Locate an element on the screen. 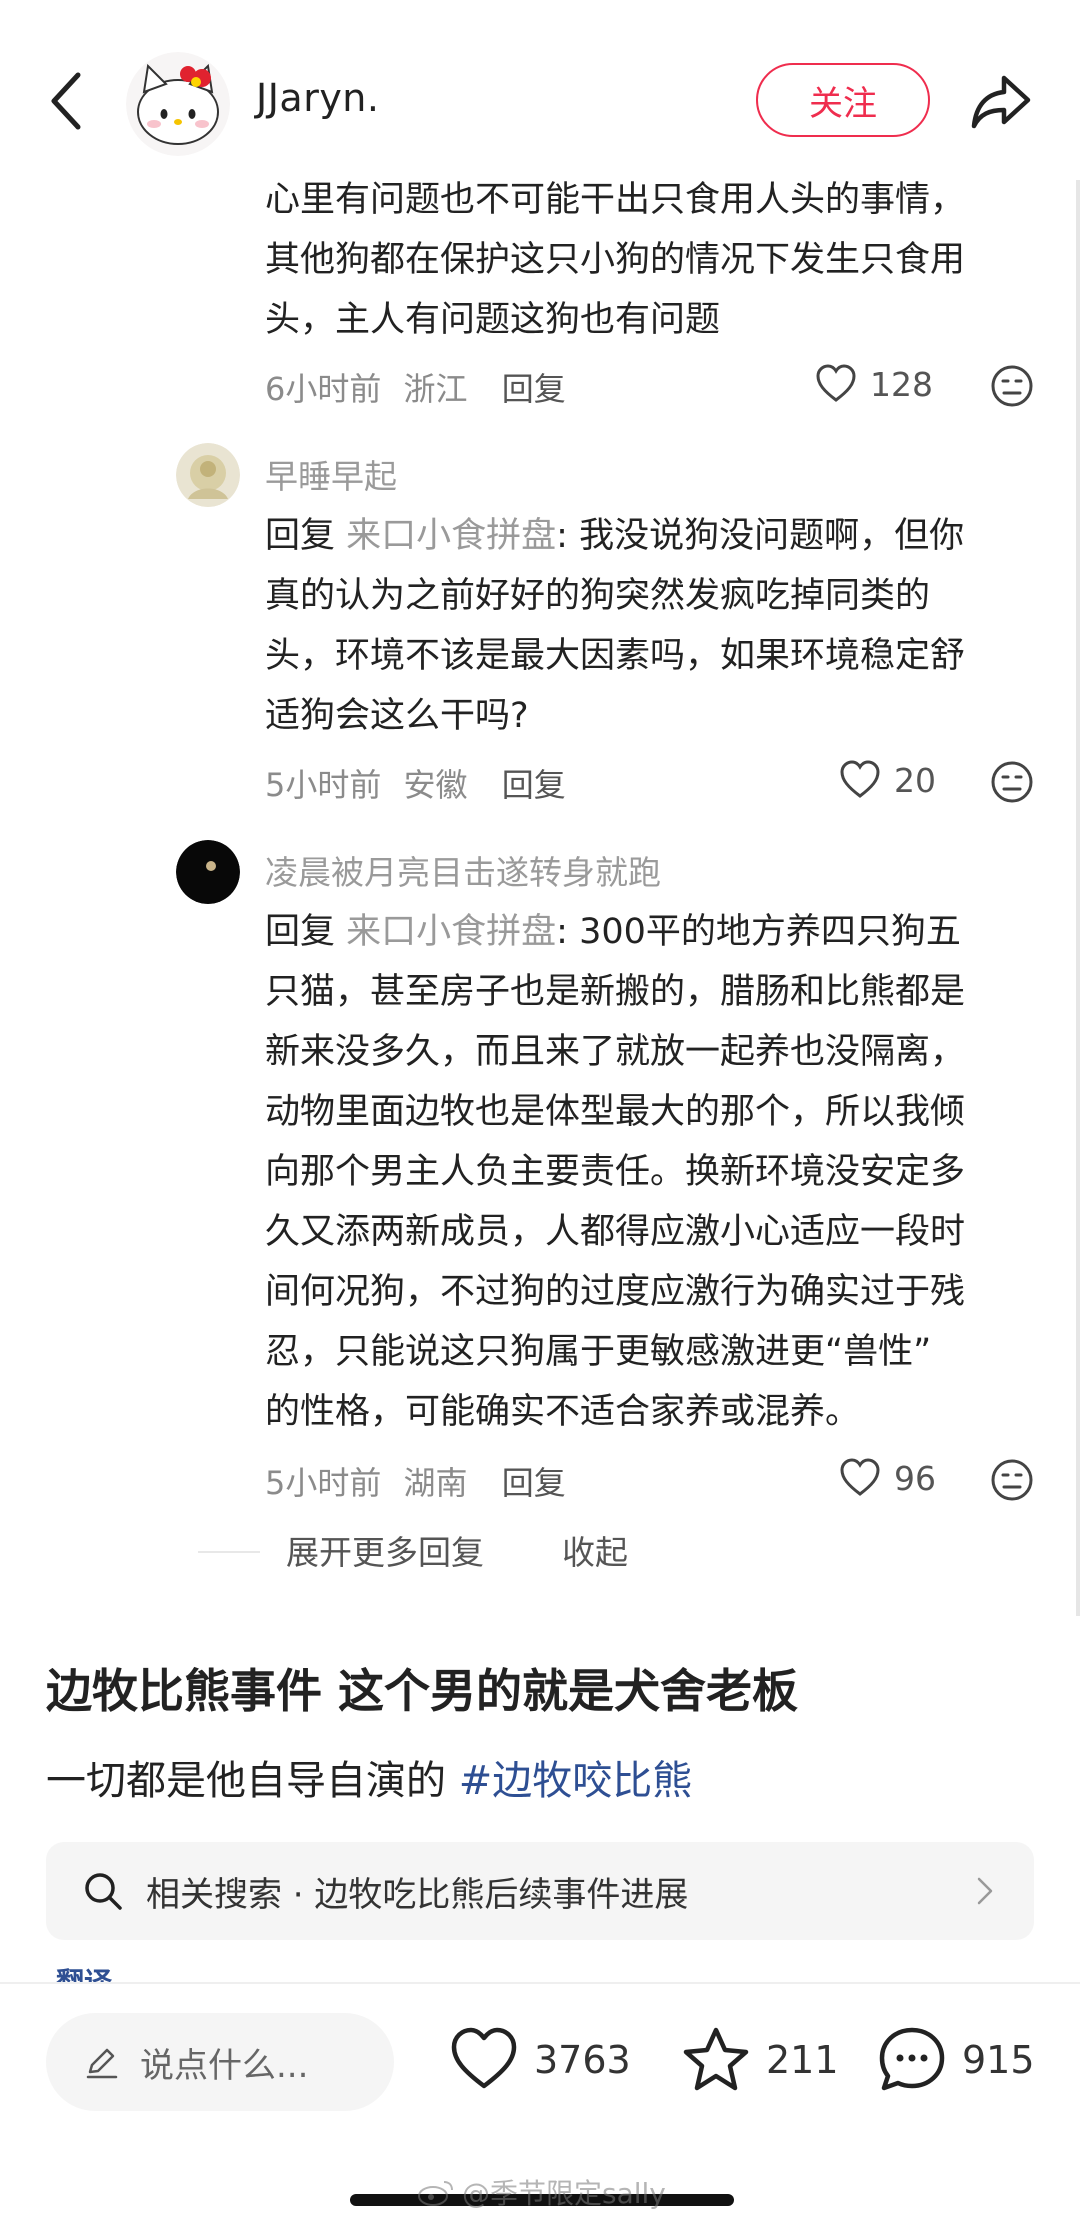 This screenshot has height=2226, width=1080. star-icon is located at coordinates (716, 2059).